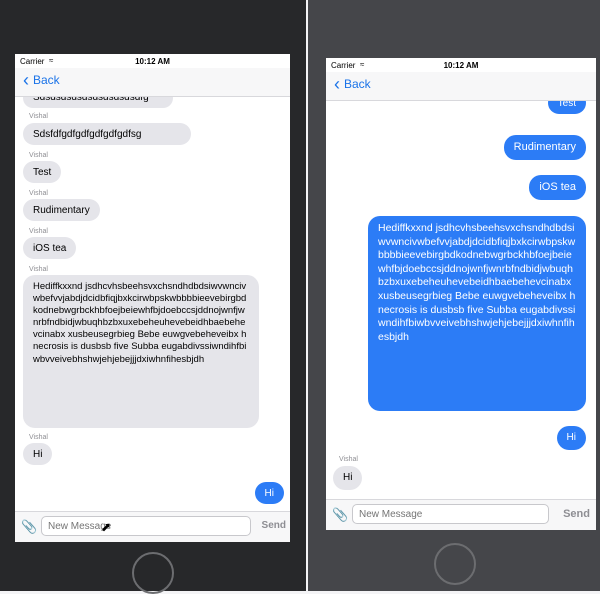 Image resolution: width=600 pixels, height=594 pixels. What do you see at coordinates (107, 134) in the screenshot?
I see `message-bubble: Sdsfdfgdfgdfgdfgdfgdfsg` at bounding box center [107, 134].